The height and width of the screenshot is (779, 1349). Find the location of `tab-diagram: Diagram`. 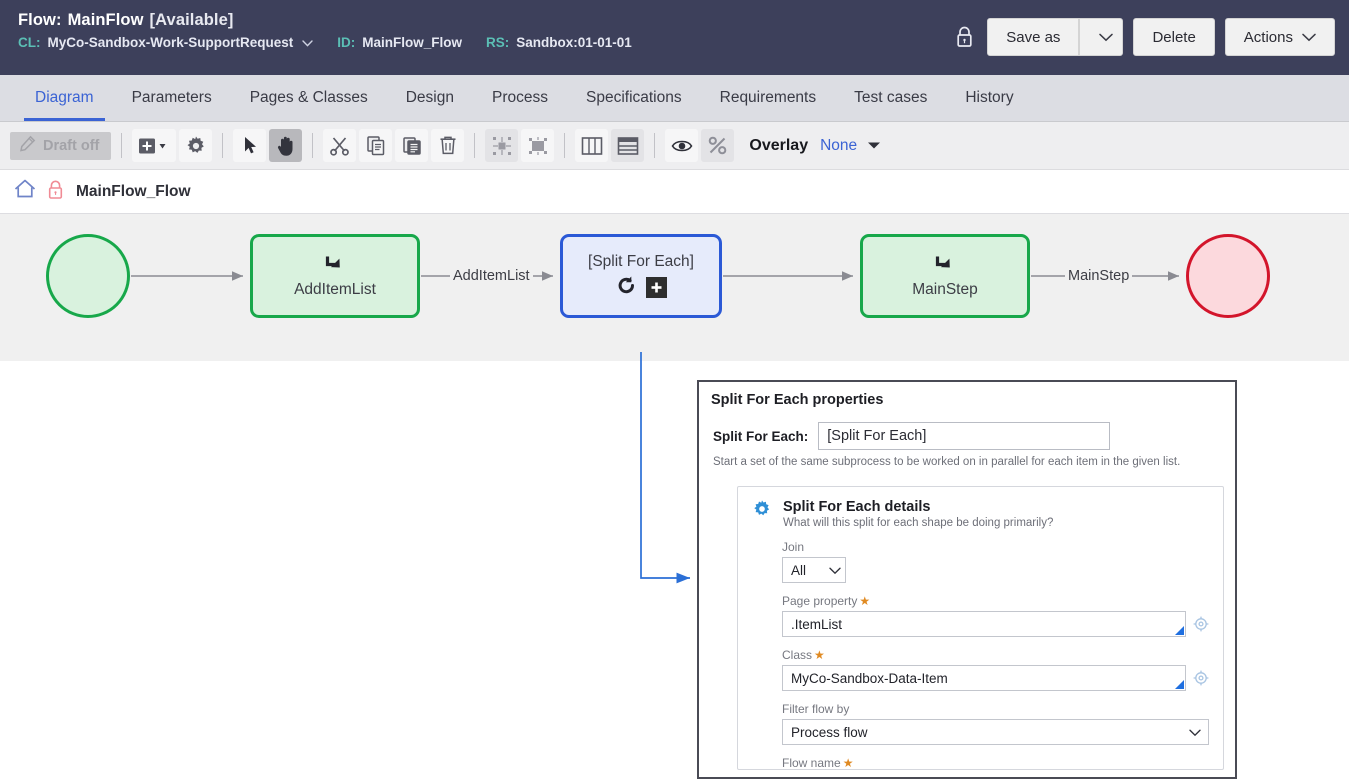

tab-diagram: Diagram is located at coordinates (64, 98).